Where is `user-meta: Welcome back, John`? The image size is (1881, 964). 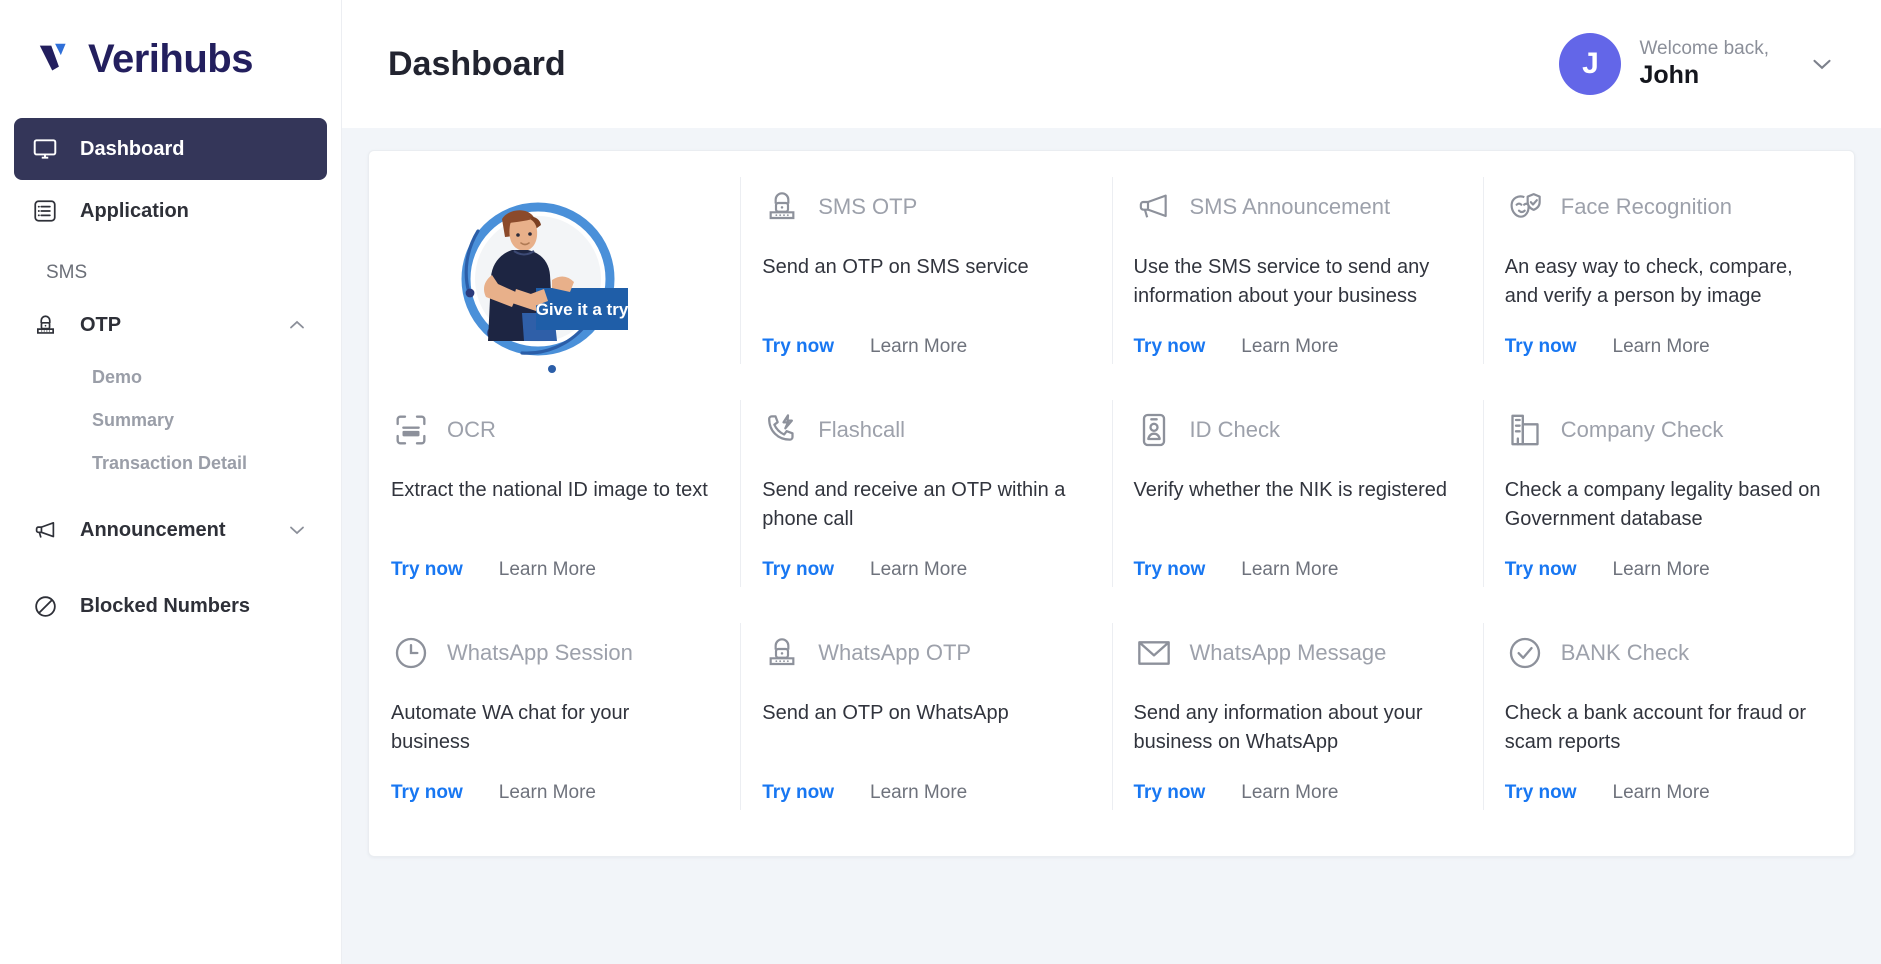 user-meta: Welcome back, John is located at coordinates (1704, 64).